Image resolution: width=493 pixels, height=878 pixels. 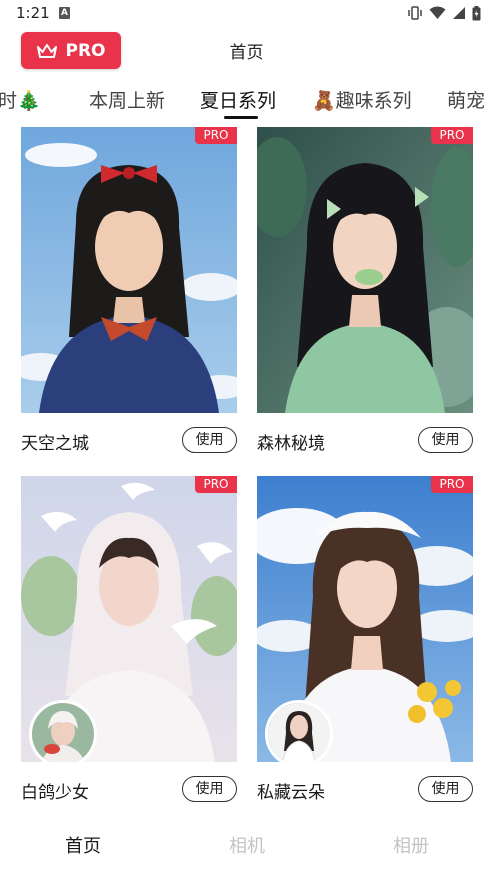 What do you see at coordinates (362, 99) in the screenshot?
I see `tab-fun-series: 🧸趣味系列` at bounding box center [362, 99].